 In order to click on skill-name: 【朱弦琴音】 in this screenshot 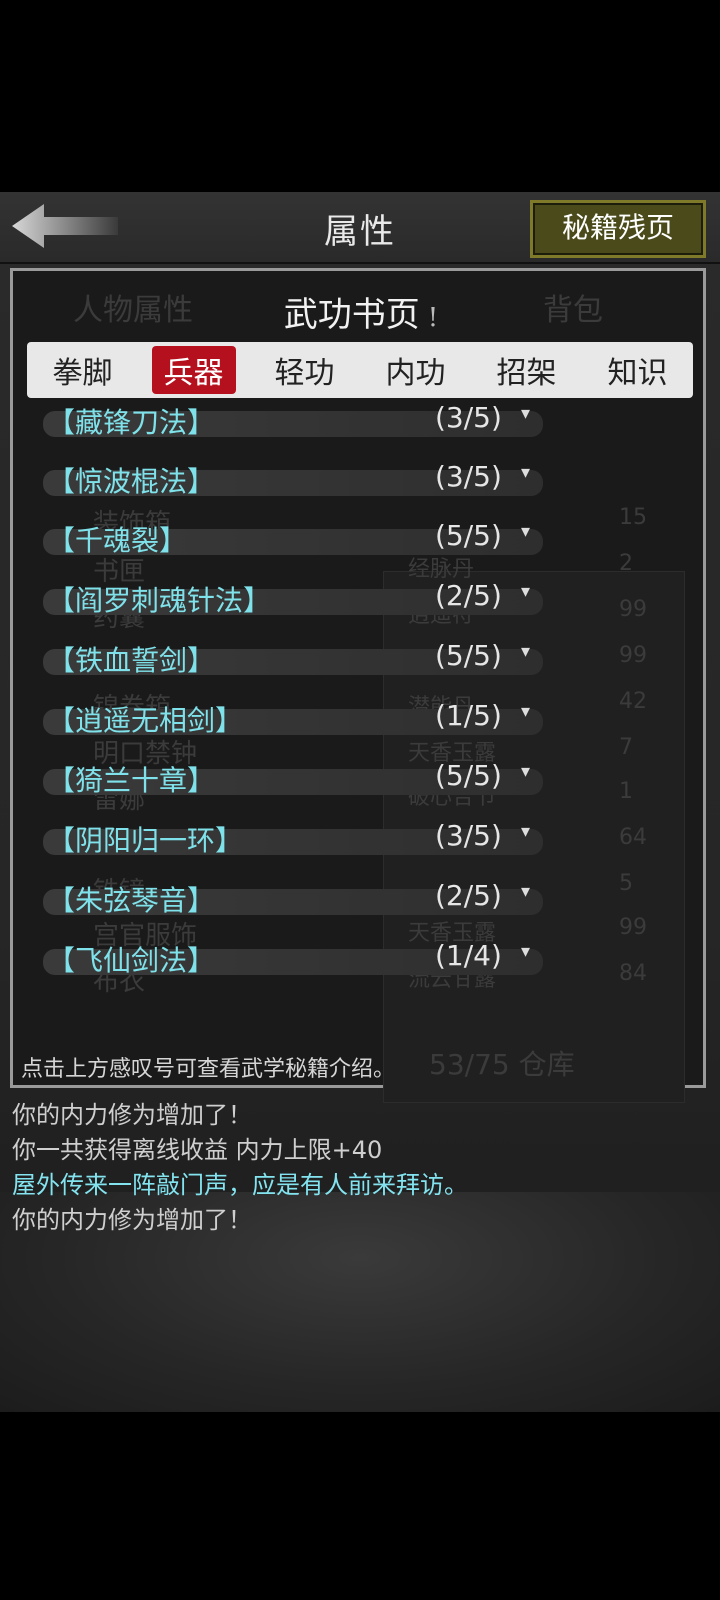, I will do `click(131, 900)`.